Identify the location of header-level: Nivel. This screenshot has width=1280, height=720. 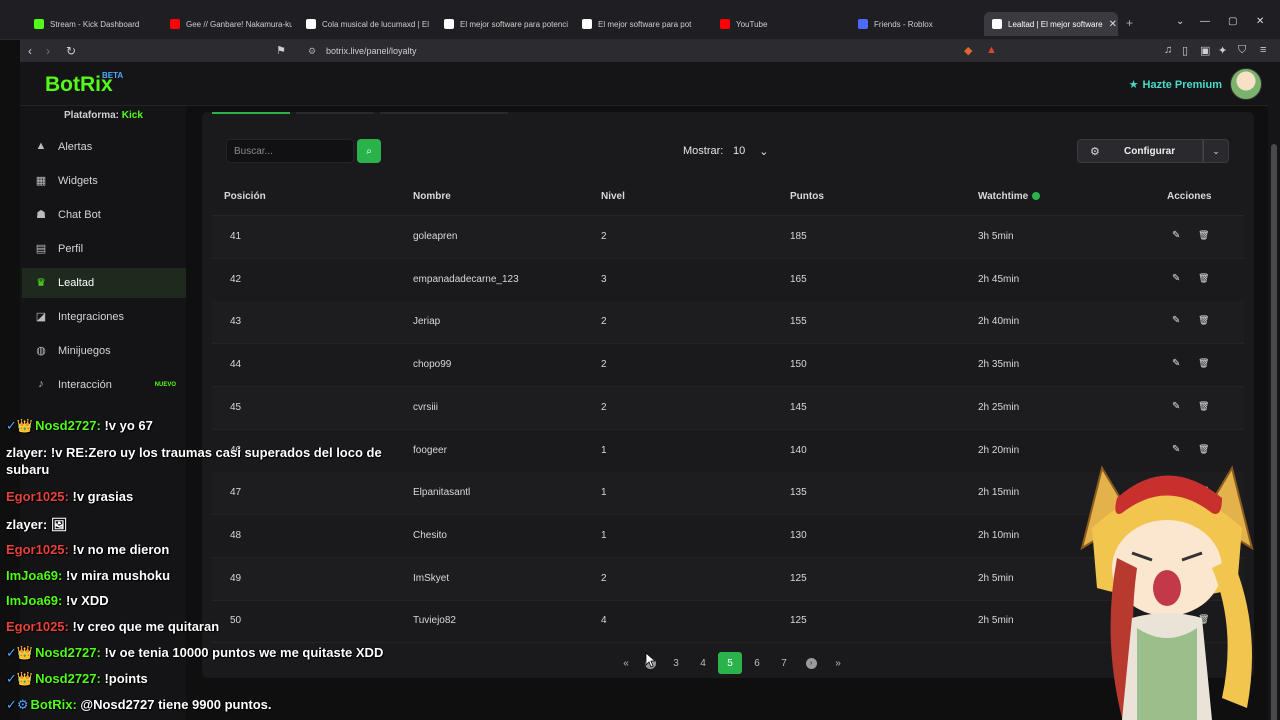
(613, 196).